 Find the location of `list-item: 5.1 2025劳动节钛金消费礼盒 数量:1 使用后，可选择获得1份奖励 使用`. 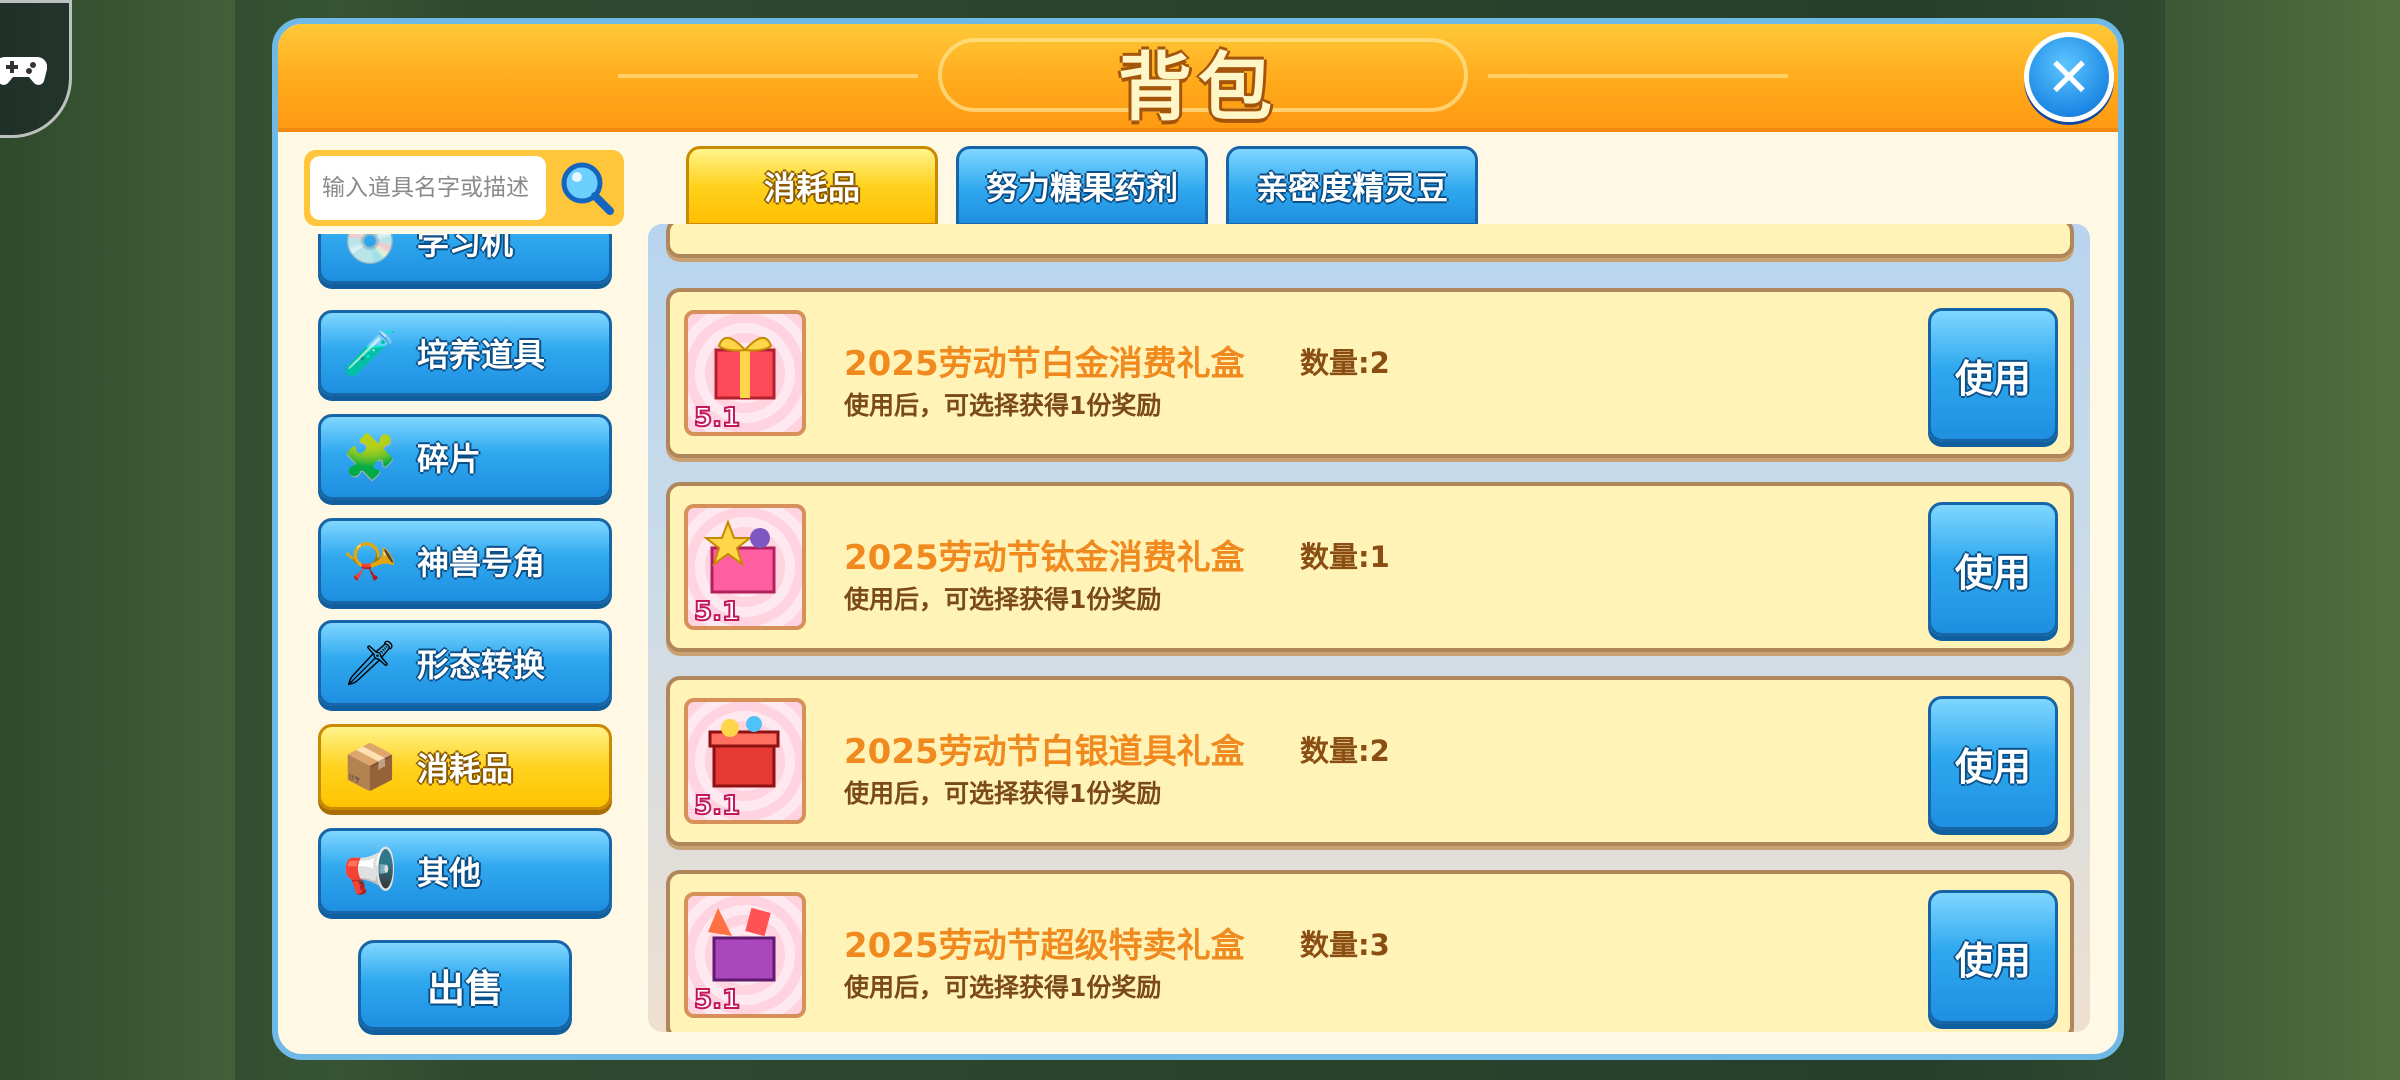

list-item: 5.1 2025劳动节钛金消费礼盒 数量:1 使用后，可选择获得1份奖励 使用 is located at coordinates (1370, 567).